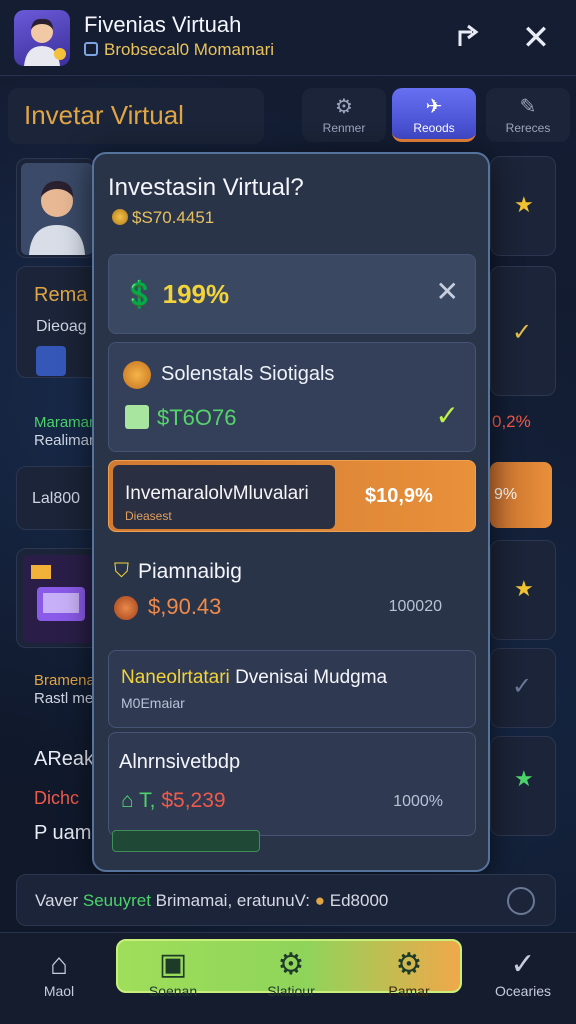  I want to click on pen-icon: ✎, so click(528, 107).